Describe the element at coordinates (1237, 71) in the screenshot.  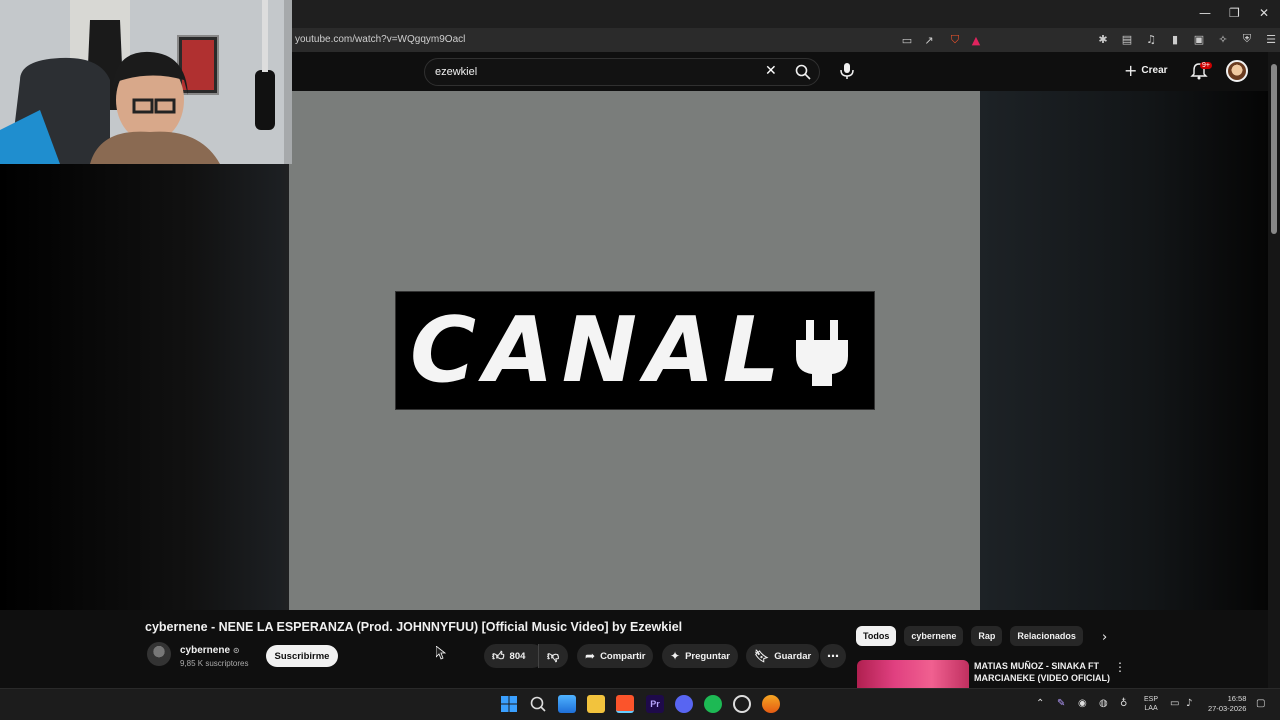
I see `account-avatar` at that location.